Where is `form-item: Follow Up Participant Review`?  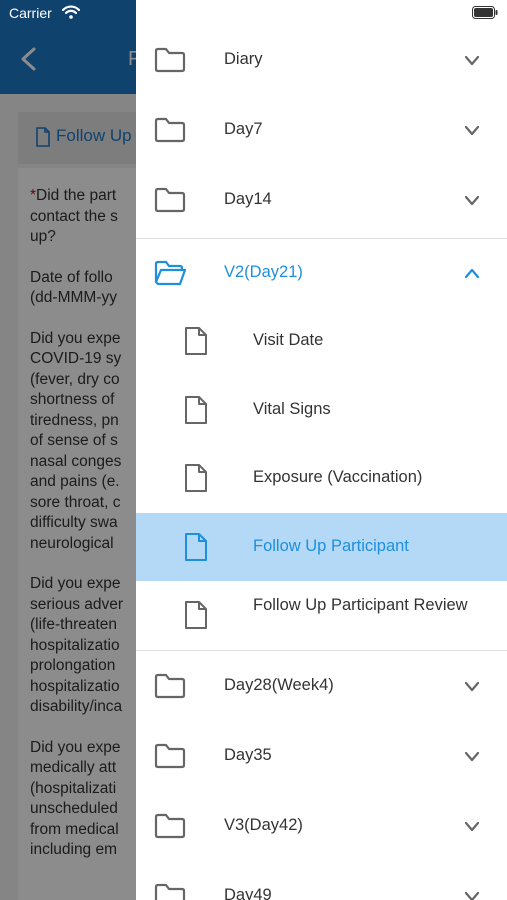
form-item: Follow Up Participant Review is located at coordinates (321, 615).